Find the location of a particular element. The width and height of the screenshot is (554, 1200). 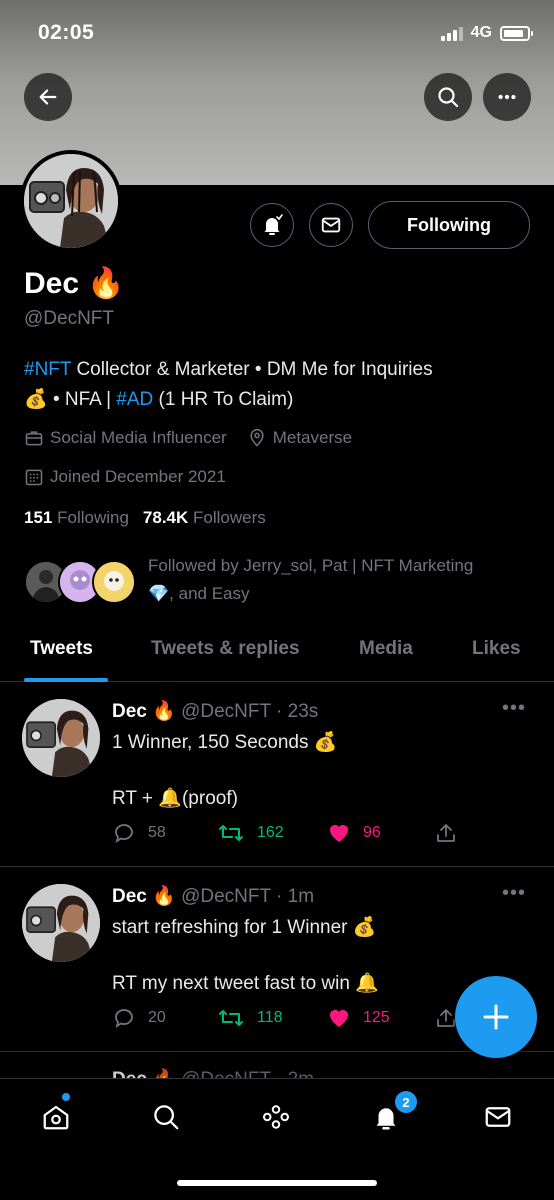

location-pin-icon is located at coordinates (257, 438).